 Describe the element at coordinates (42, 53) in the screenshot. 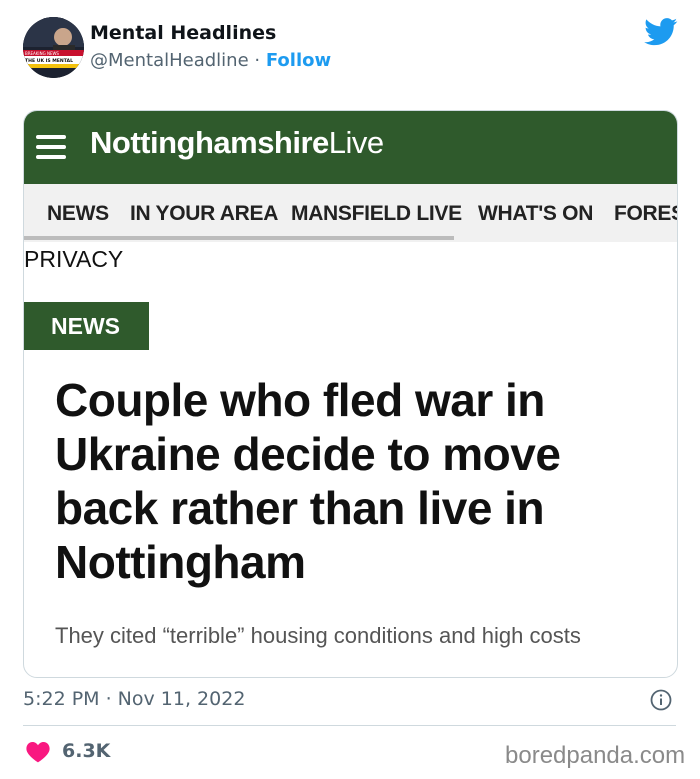

I see `avatar-banner-top: BREAKING NEWS` at that location.